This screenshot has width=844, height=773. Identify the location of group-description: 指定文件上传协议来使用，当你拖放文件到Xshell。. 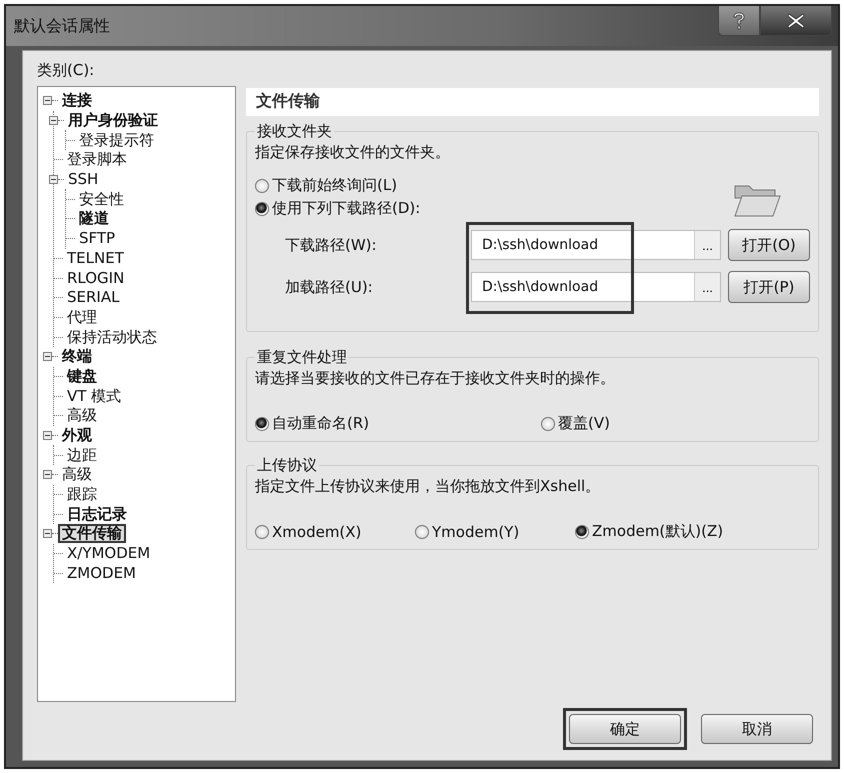
(428, 486).